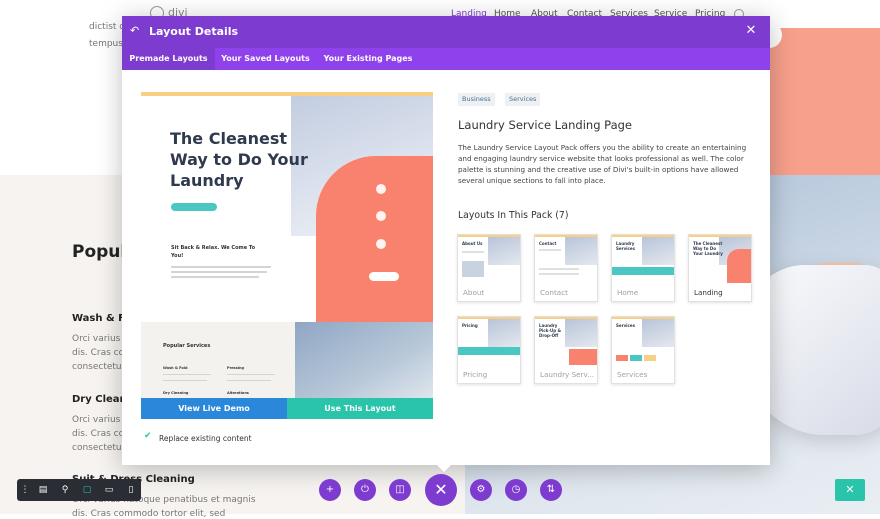  I want to click on thumb-image, so click(473, 269).